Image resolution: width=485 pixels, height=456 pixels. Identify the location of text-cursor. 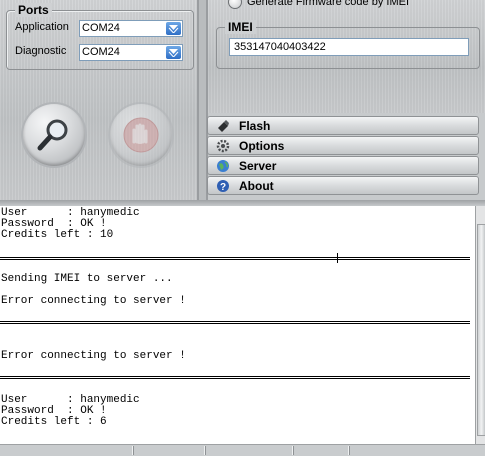
(337, 258).